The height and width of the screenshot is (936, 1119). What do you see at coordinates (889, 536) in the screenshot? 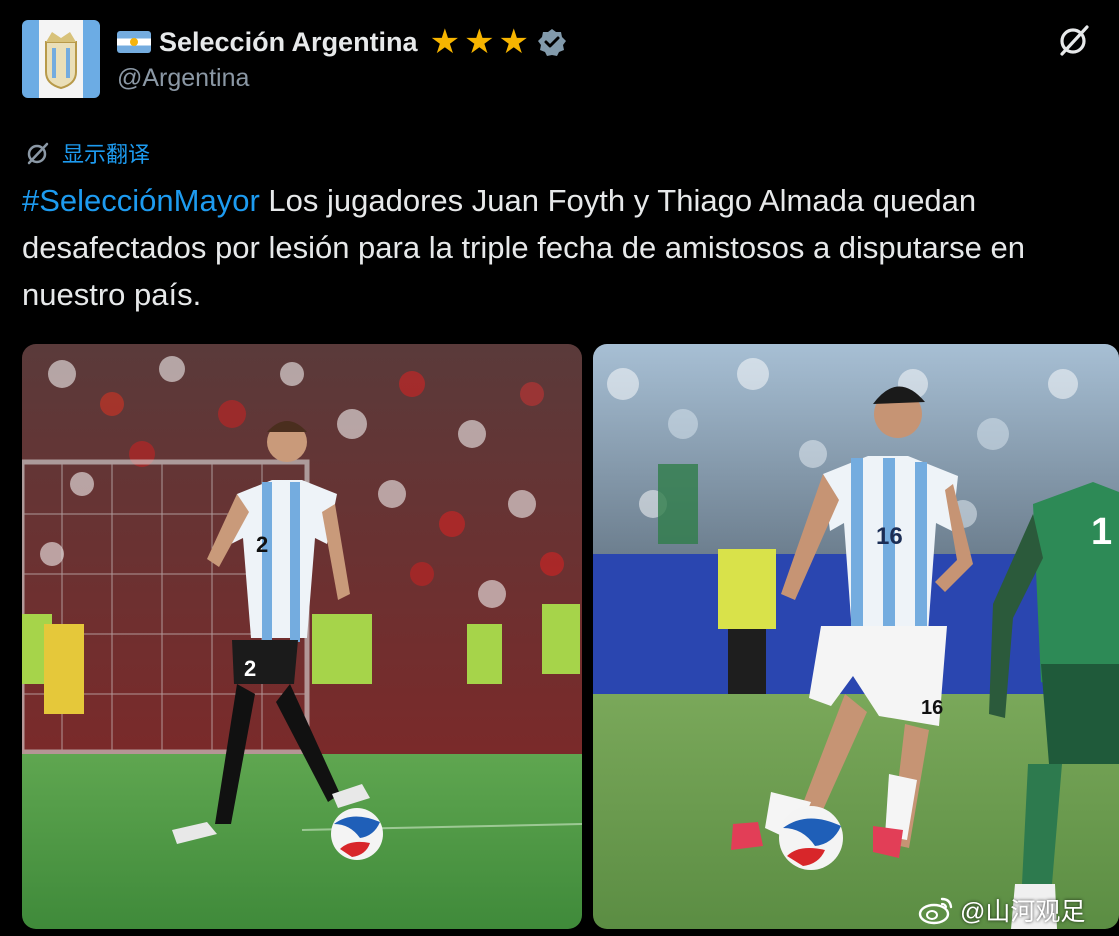
I see `shirt-number: 16` at bounding box center [889, 536].